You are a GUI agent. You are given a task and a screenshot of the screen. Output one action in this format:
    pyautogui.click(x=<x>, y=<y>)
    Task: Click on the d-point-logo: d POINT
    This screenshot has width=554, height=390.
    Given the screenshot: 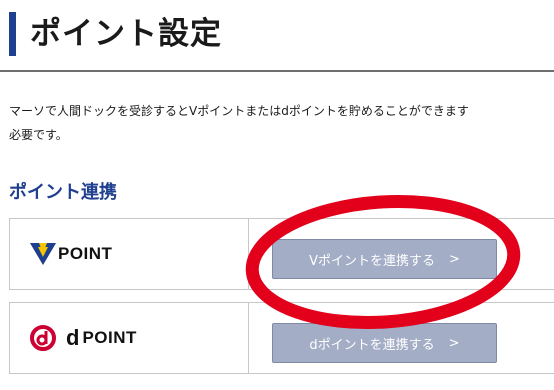 What is the action you would take?
    pyautogui.click(x=83, y=338)
    